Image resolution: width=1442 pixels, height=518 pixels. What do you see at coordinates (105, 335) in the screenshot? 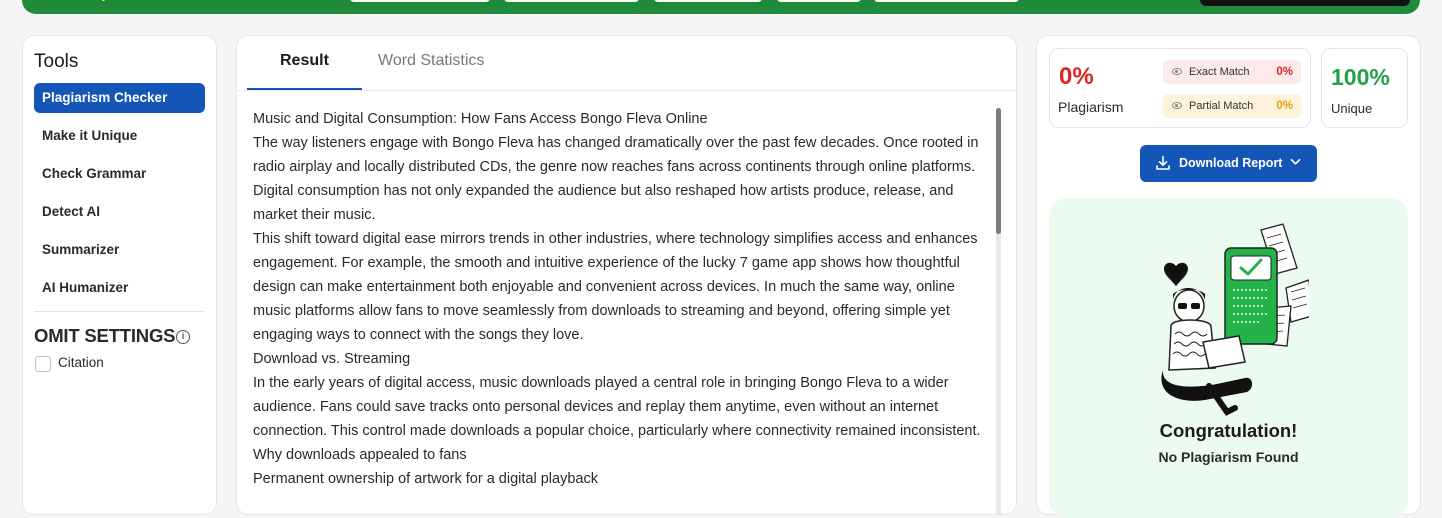
I see `omit-settings-title: OMIT SETTINGS` at bounding box center [105, 335].